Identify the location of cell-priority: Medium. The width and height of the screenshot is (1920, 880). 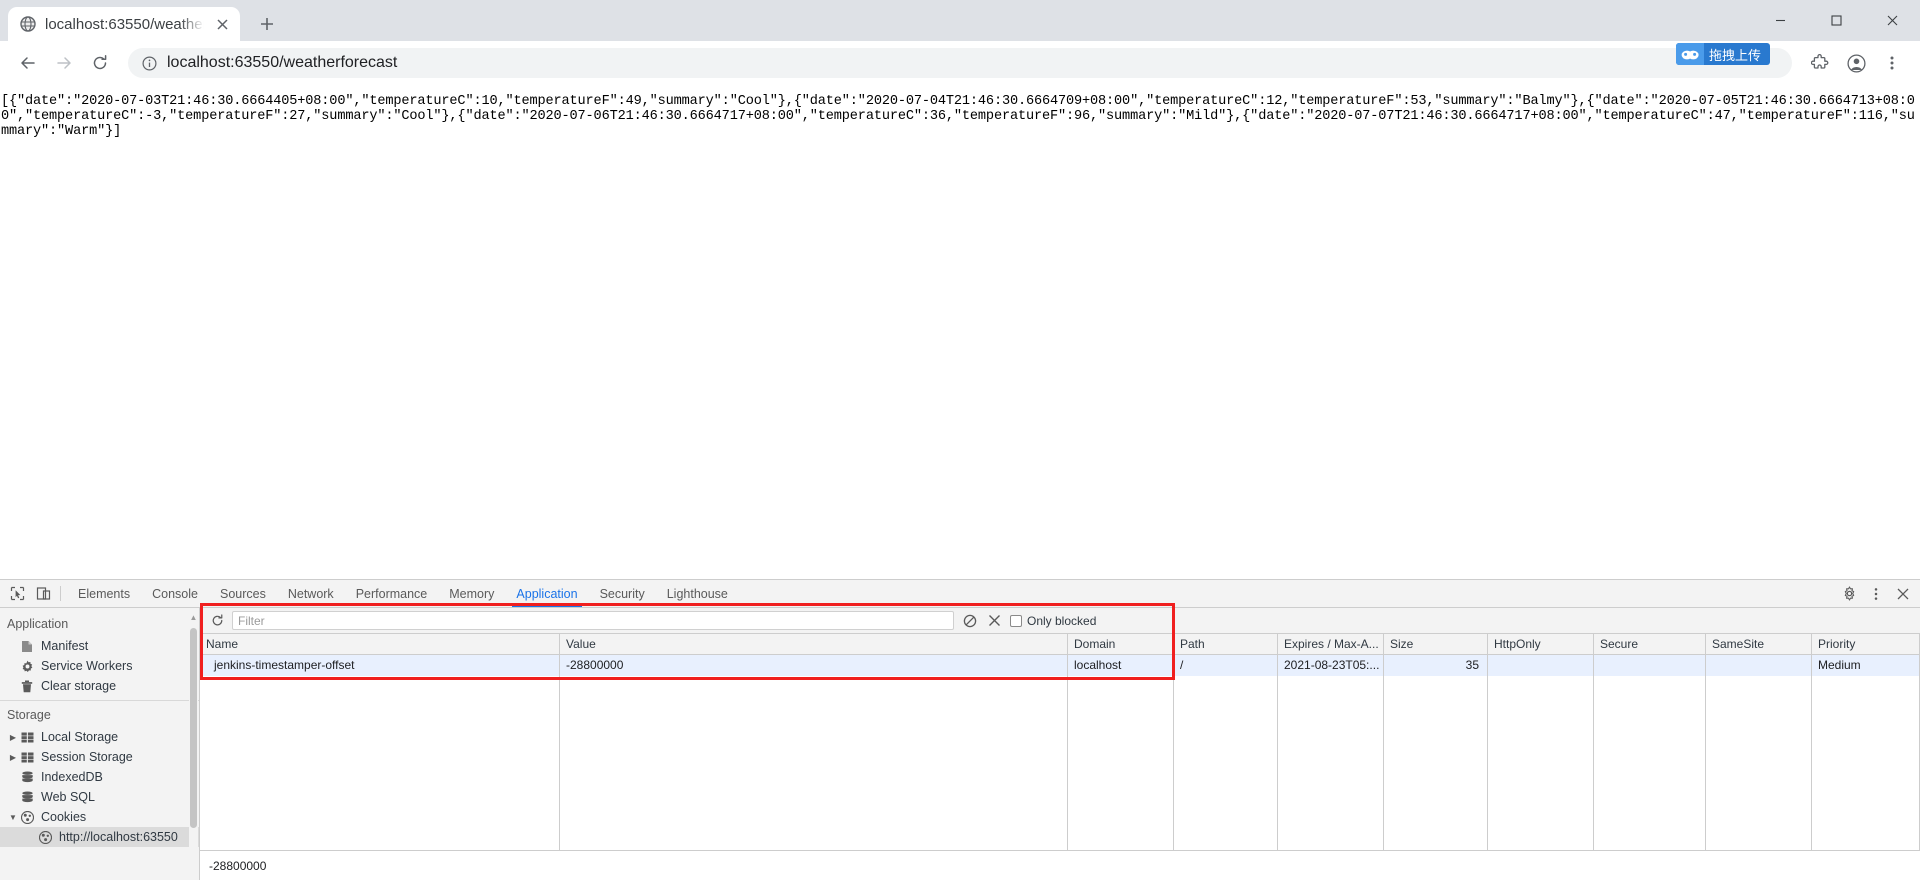
(1866, 665).